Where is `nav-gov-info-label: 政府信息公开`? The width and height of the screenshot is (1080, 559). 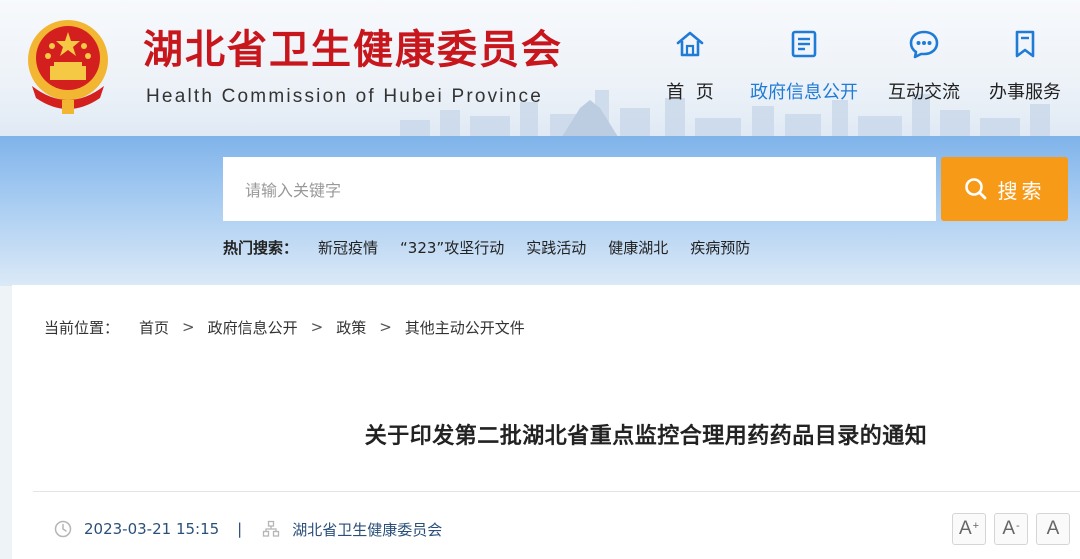 nav-gov-info-label: 政府信息公开 is located at coordinates (804, 92).